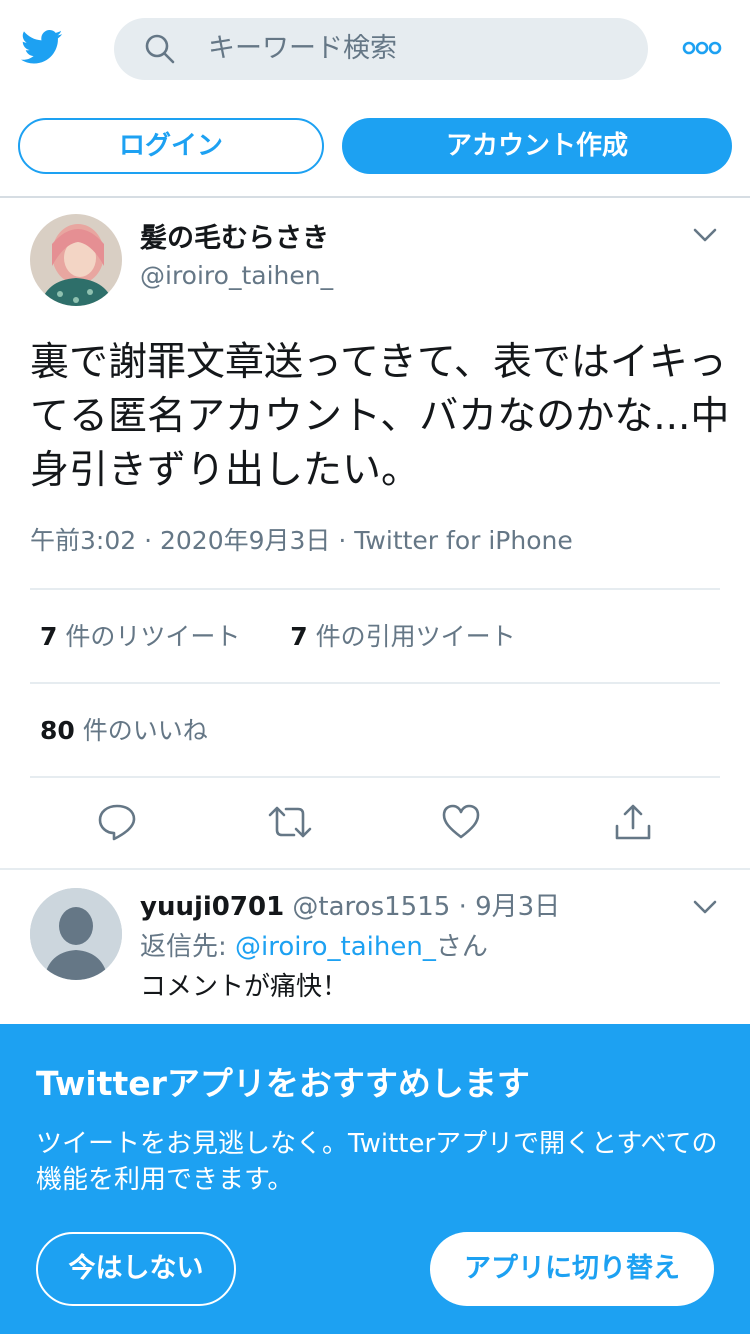 This screenshot has height=1334, width=750. Describe the element at coordinates (57, 730) in the screenshot. I see `likes-count: 80` at that location.